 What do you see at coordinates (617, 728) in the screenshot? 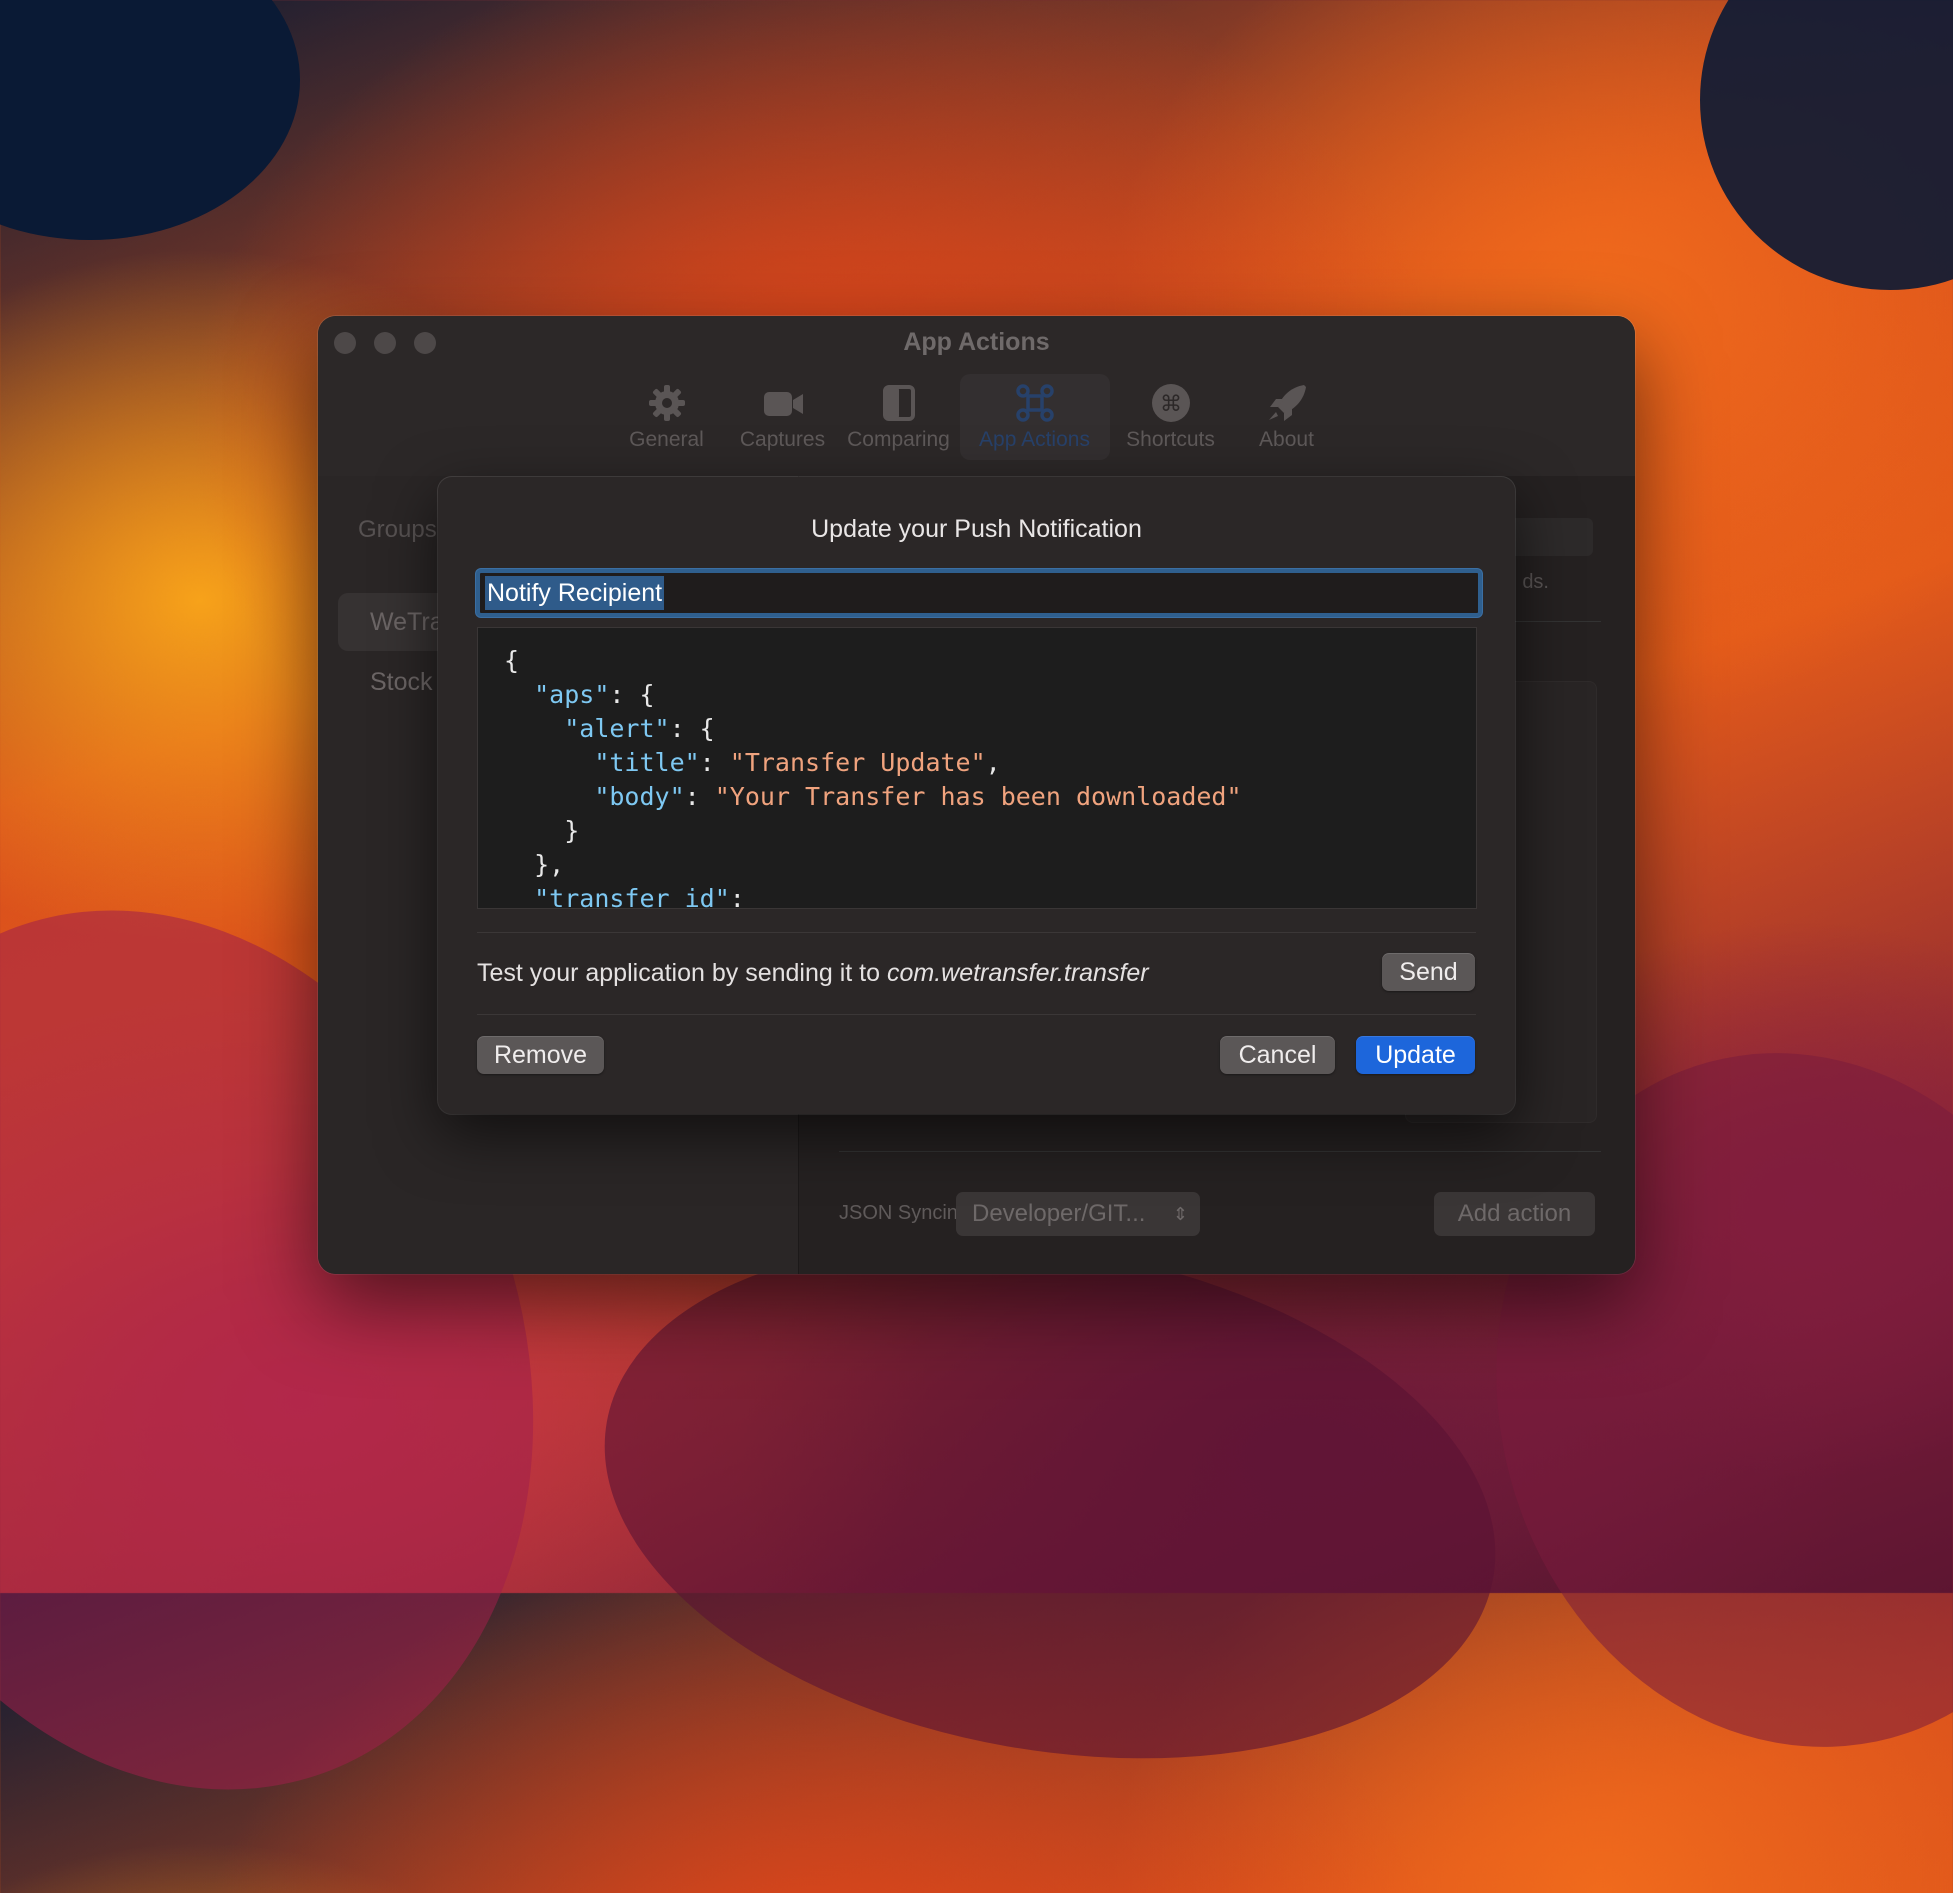
I see `json-key: "alert"` at bounding box center [617, 728].